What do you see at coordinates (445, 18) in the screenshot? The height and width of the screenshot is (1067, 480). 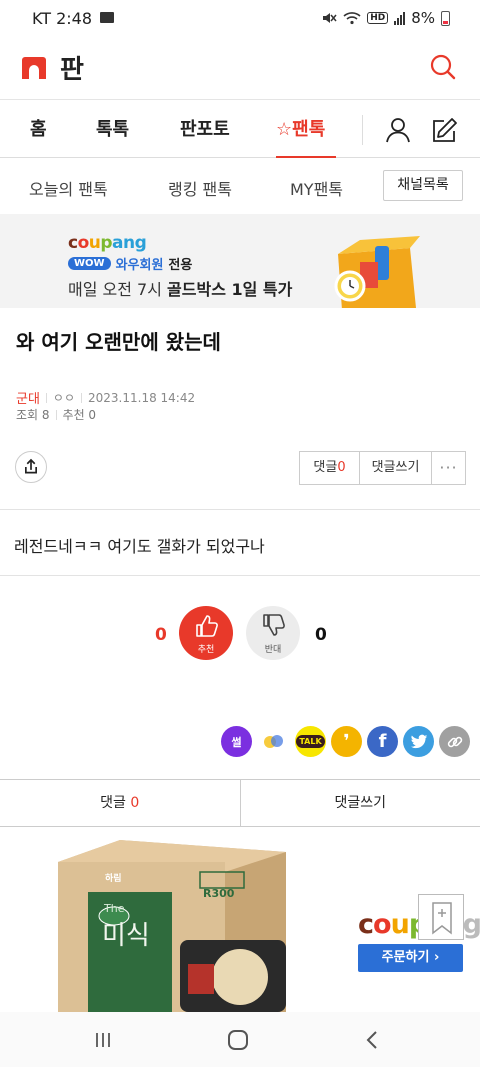 I see `battery-icon` at bounding box center [445, 18].